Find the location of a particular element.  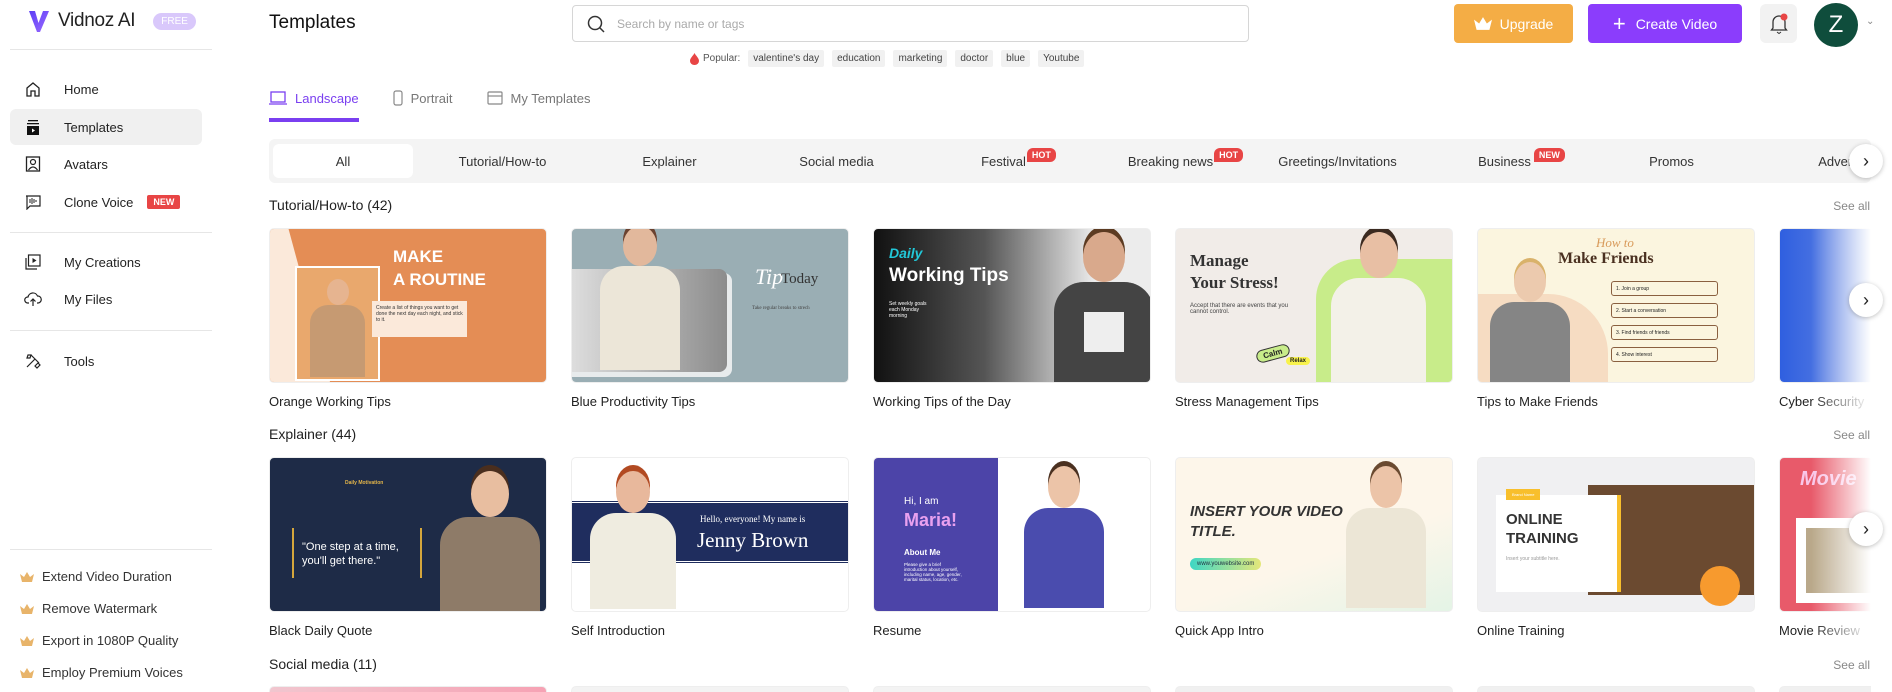

category-label: Festival is located at coordinates (1003, 161).